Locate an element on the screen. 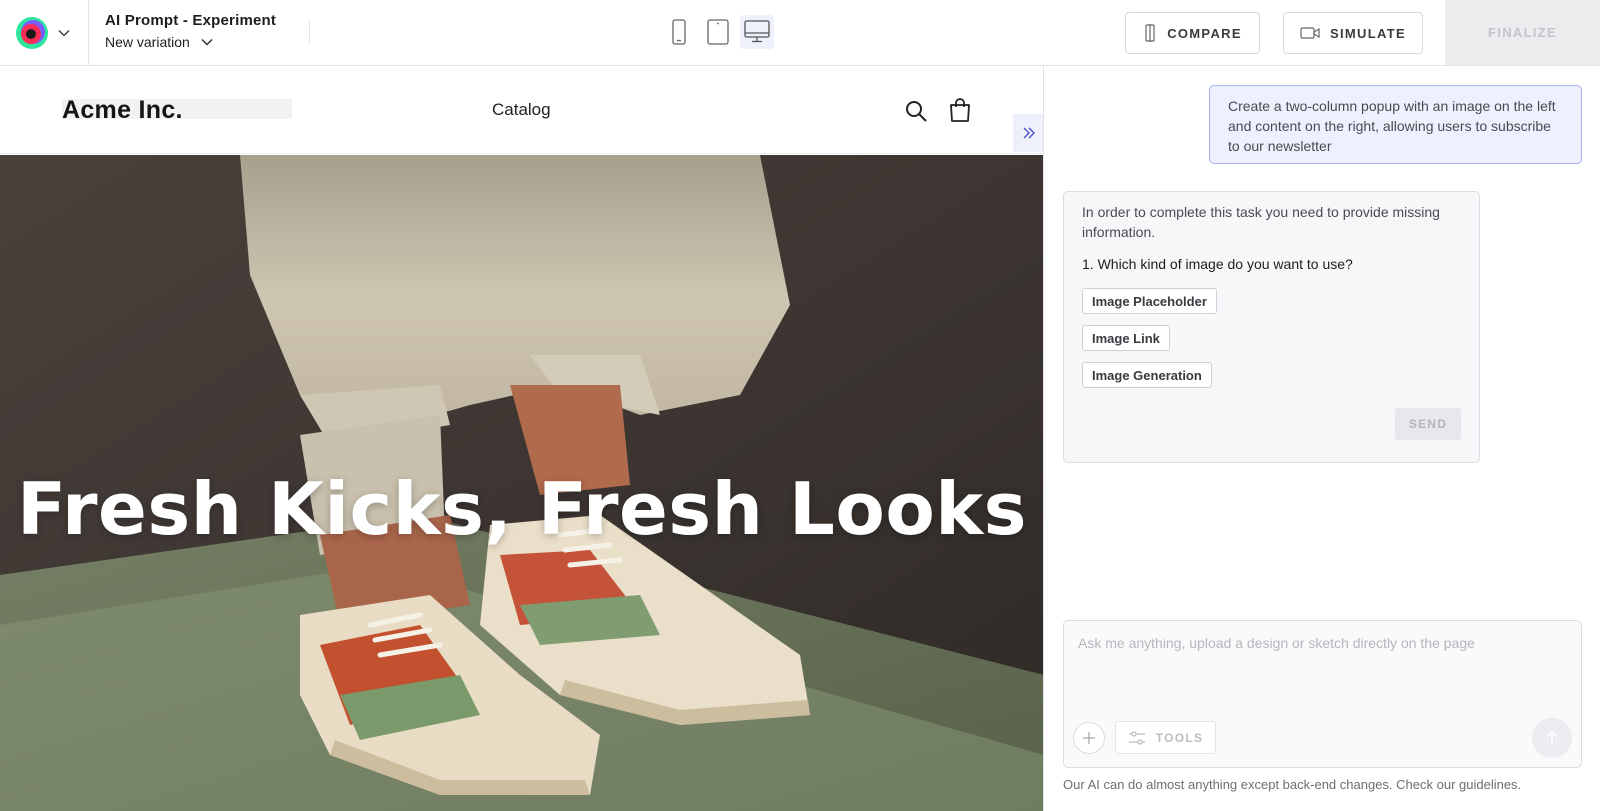 The height and width of the screenshot is (811, 1600). tablet-icon is located at coordinates (718, 32).